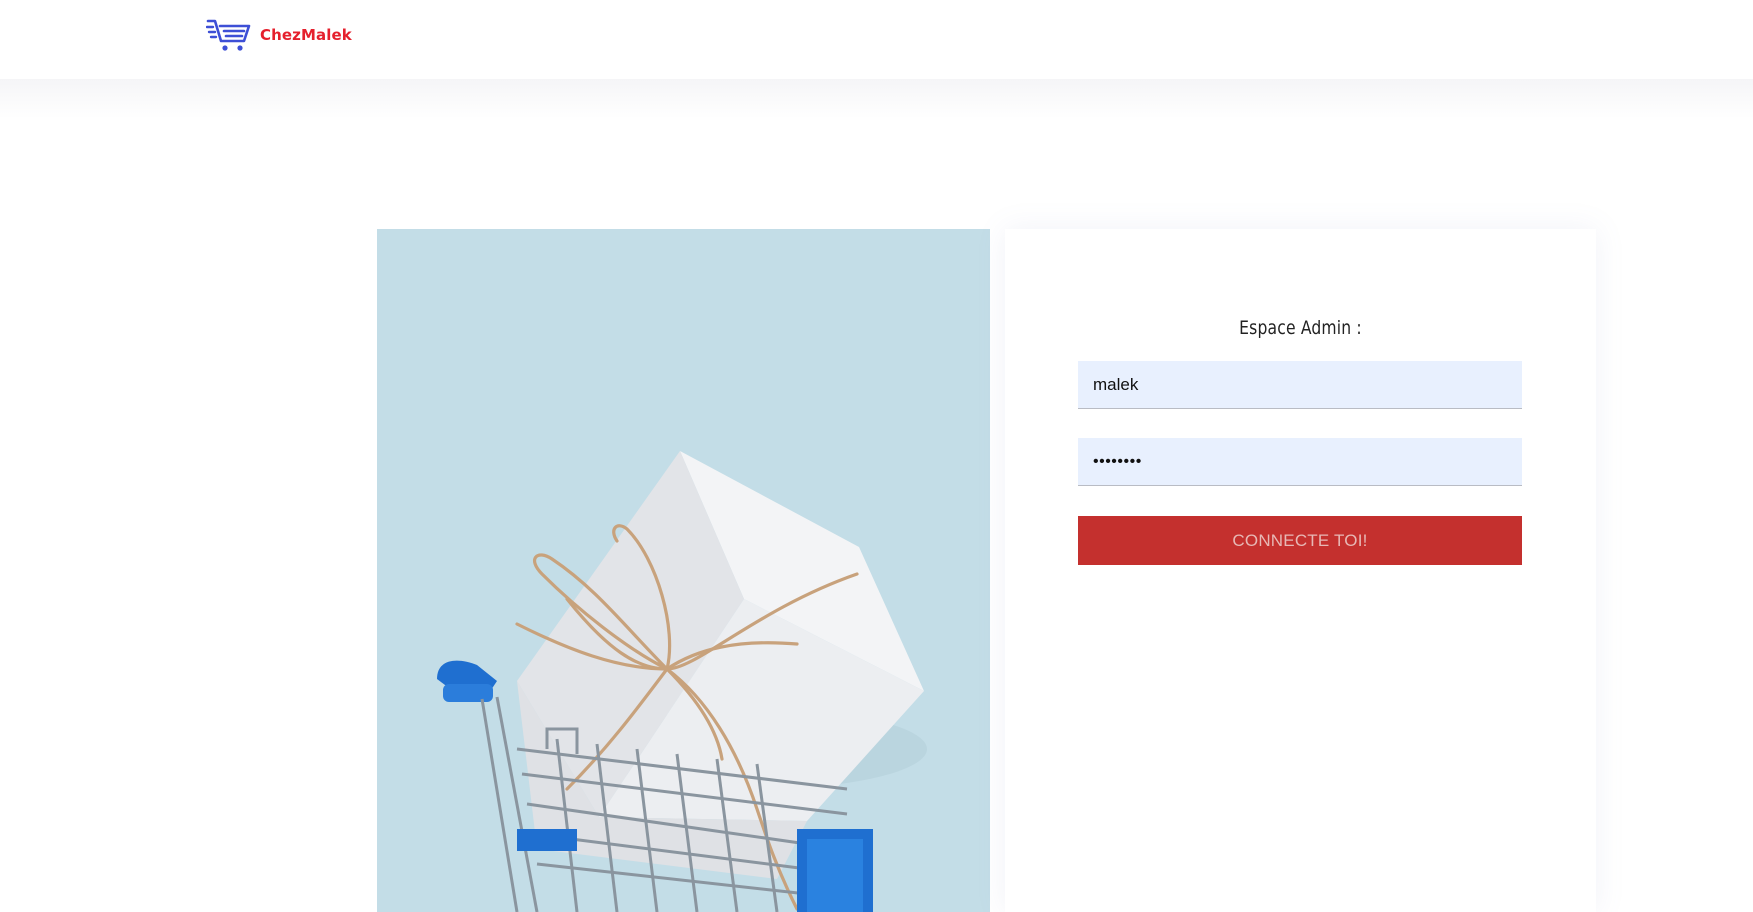 The height and width of the screenshot is (912, 1753). What do you see at coordinates (1300, 540) in the screenshot?
I see `login-submit-button: CONNECTE TOI!` at bounding box center [1300, 540].